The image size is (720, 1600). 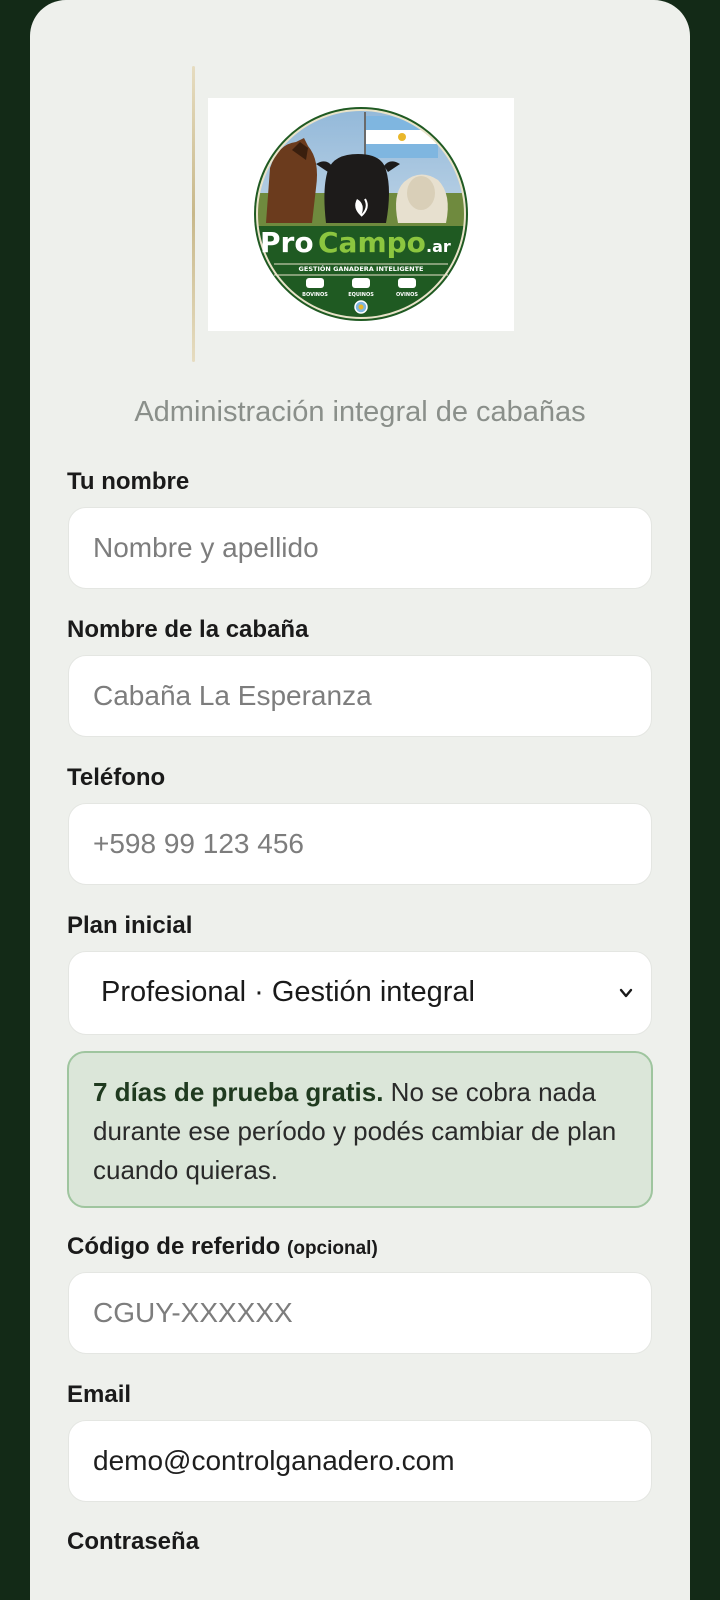 What do you see at coordinates (188, 629) in the screenshot?
I see `cabin-name-label: Nombre de la cabaña` at bounding box center [188, 629].